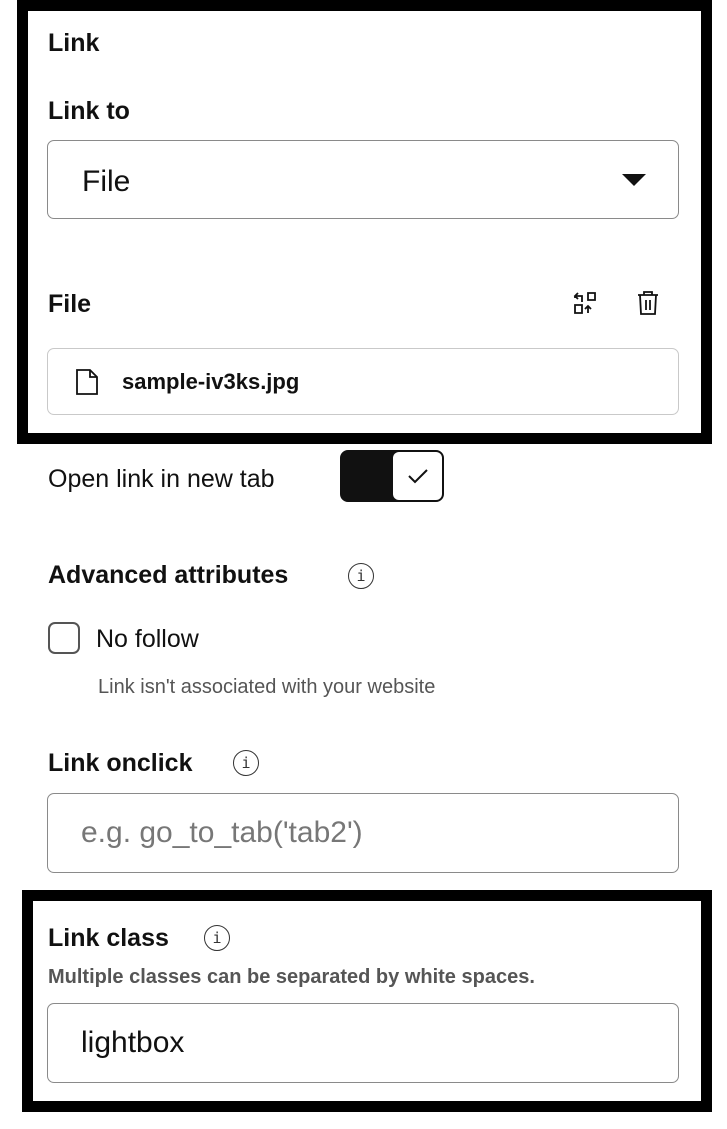 The image size is (727, 1129). I want to click on section-title-link: Link, so click(74, 43).